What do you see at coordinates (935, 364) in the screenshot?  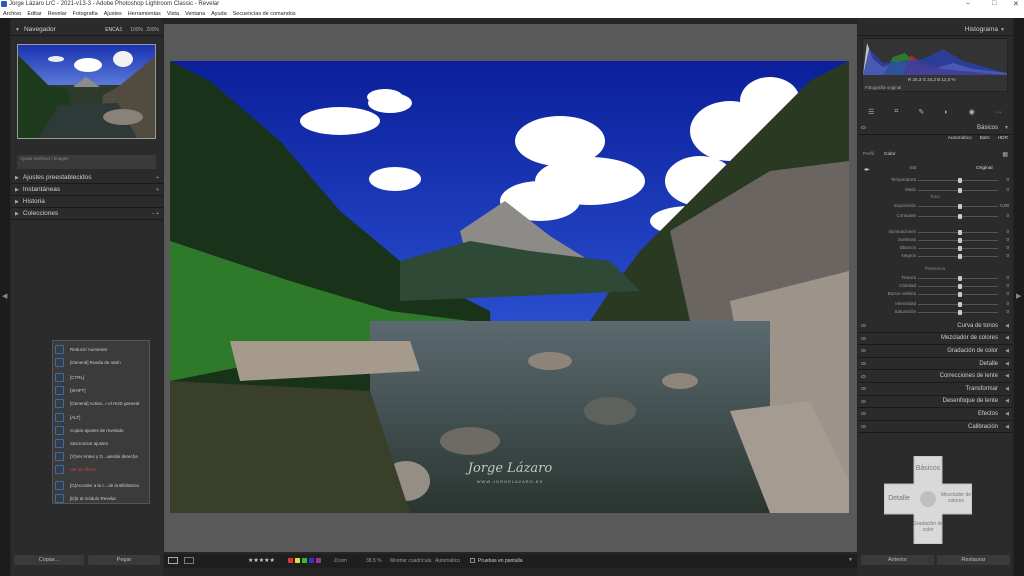 I see `section-header: Detalle ◀` at bounding box center [935, 364].